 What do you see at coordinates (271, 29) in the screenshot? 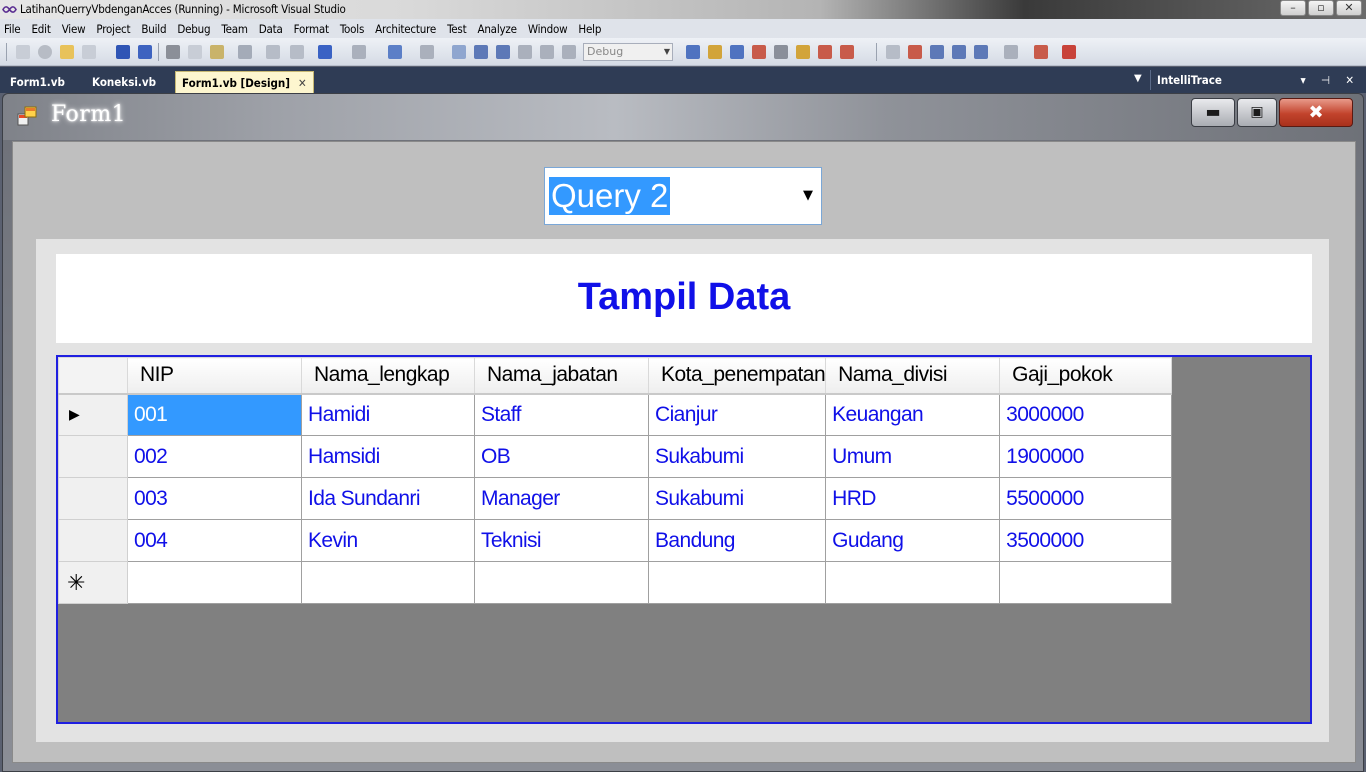
I see `menu-data: Data` at bounding box center [271, 29].